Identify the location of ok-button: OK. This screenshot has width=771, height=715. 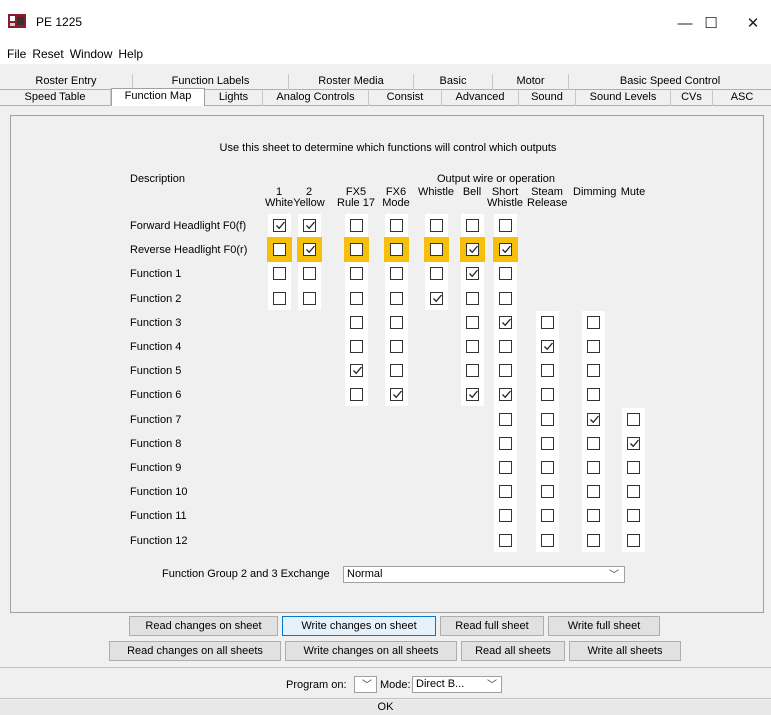
(385, 707).